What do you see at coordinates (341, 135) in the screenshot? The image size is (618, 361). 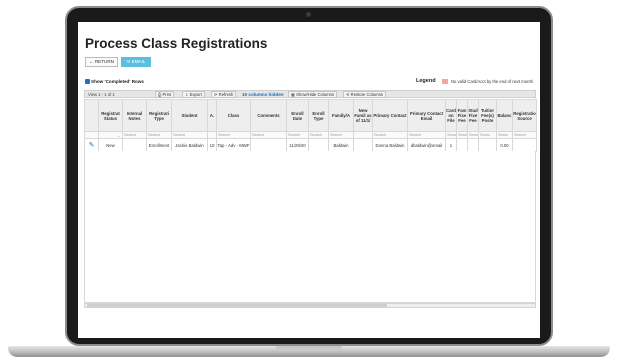 I see `family-filter-input: Search` at bounding box center [341, 135].